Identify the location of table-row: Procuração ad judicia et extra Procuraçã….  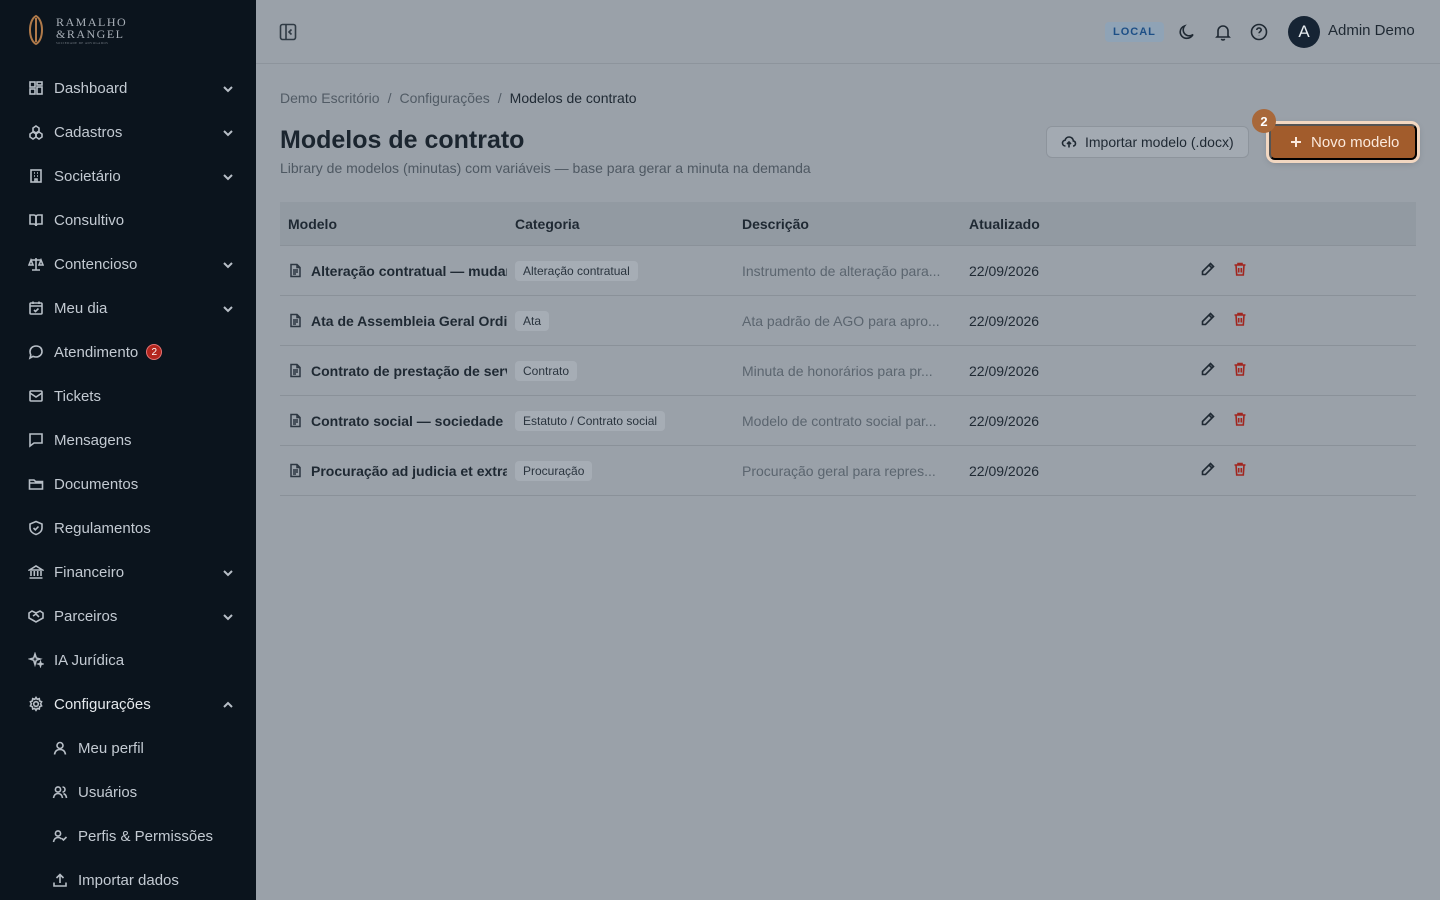
(848, 471).